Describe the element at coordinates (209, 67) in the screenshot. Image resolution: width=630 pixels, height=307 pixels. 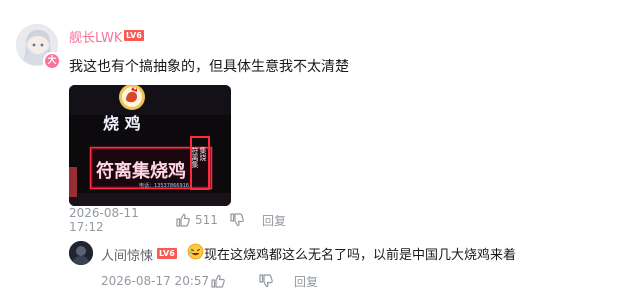
I see `comment-text: 我这也有个搞抽象的，但具体生意我不太清楚` at that location.